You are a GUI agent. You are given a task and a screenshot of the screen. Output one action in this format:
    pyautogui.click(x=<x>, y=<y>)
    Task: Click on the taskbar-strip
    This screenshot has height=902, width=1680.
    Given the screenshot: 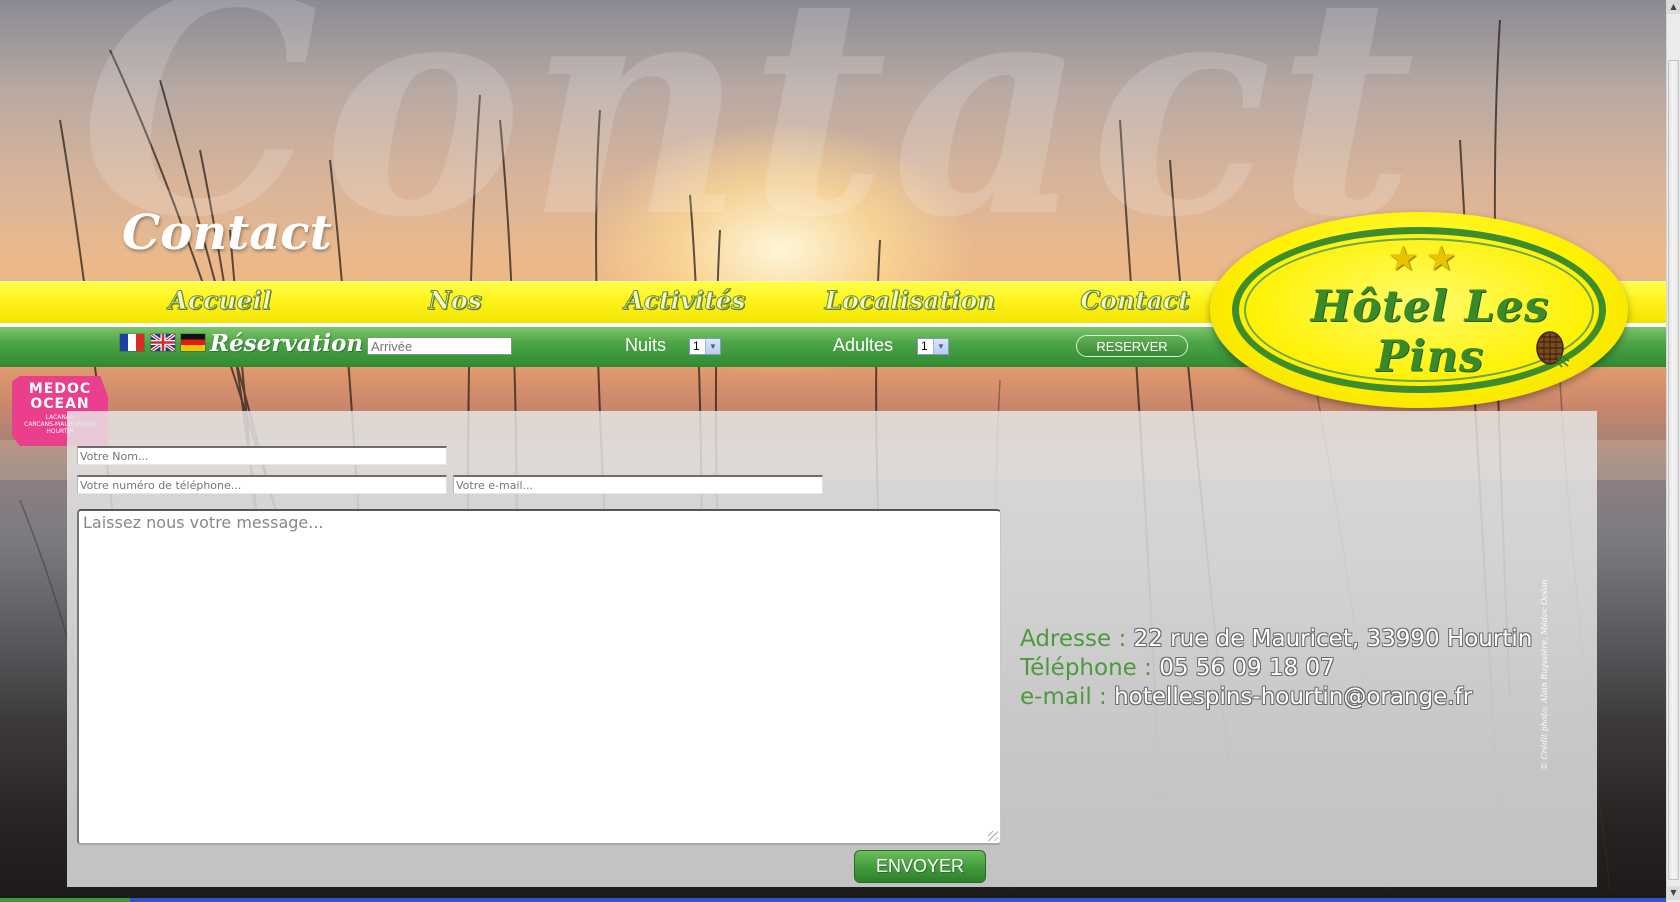 What is the action you would take?
    pyautogui.click(x=833, y=900)
    